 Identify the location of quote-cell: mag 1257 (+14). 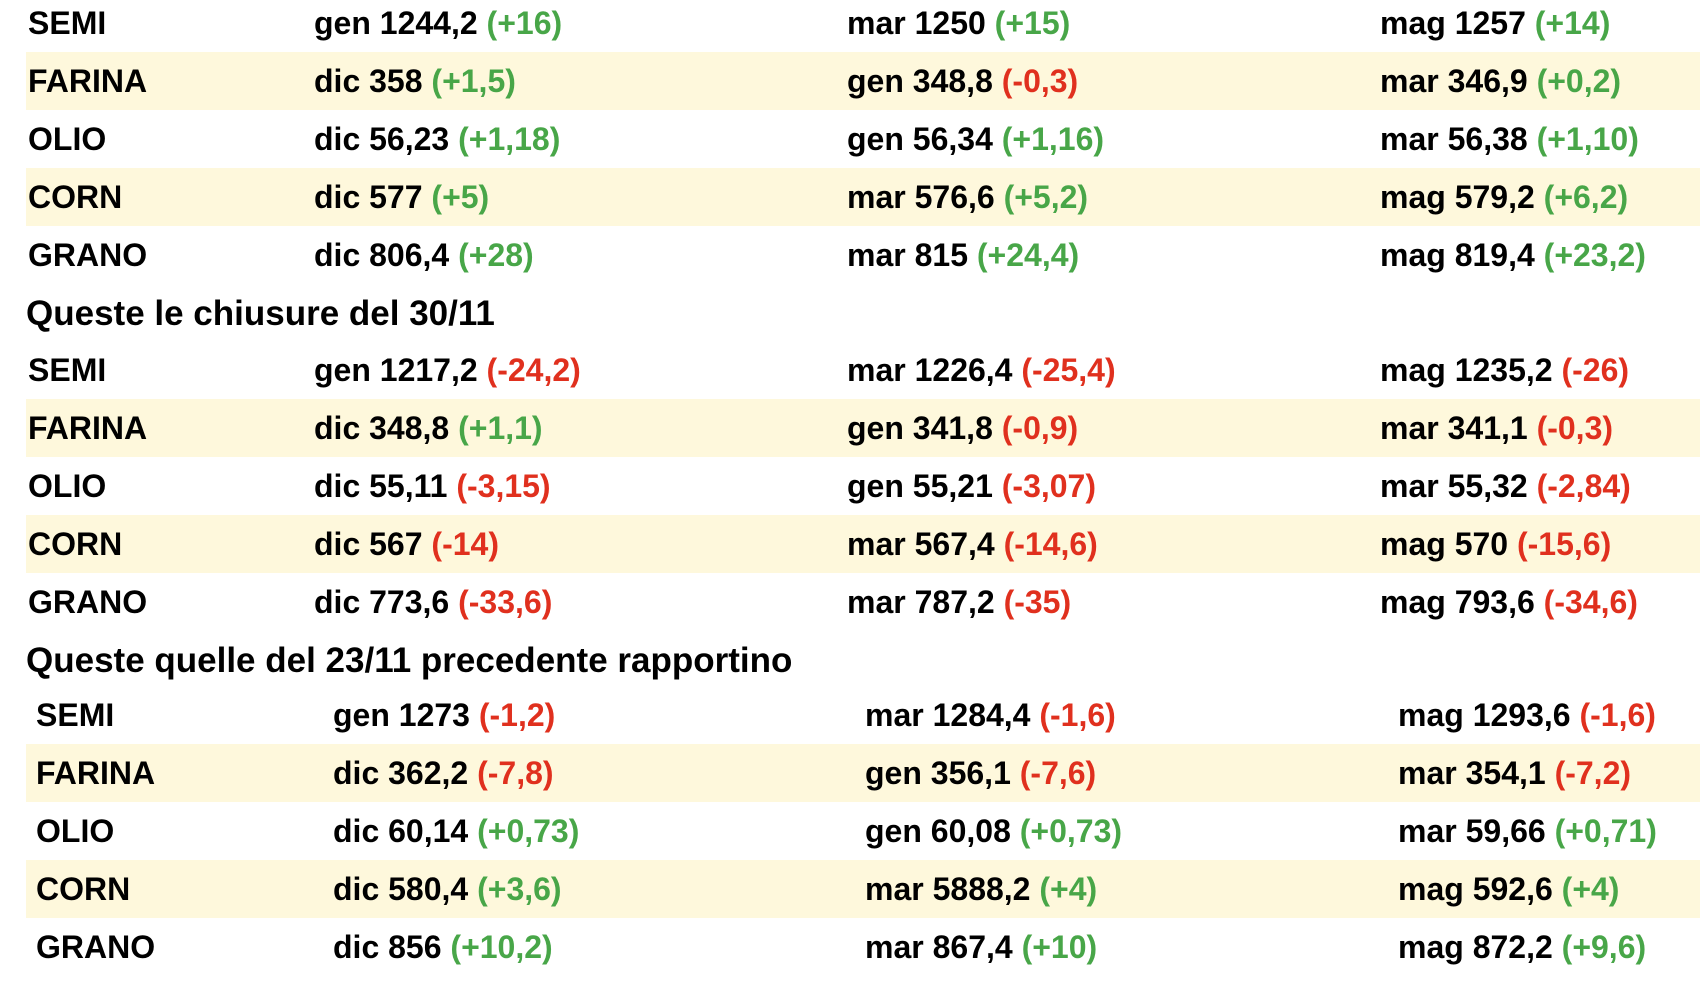
(1495, 26).